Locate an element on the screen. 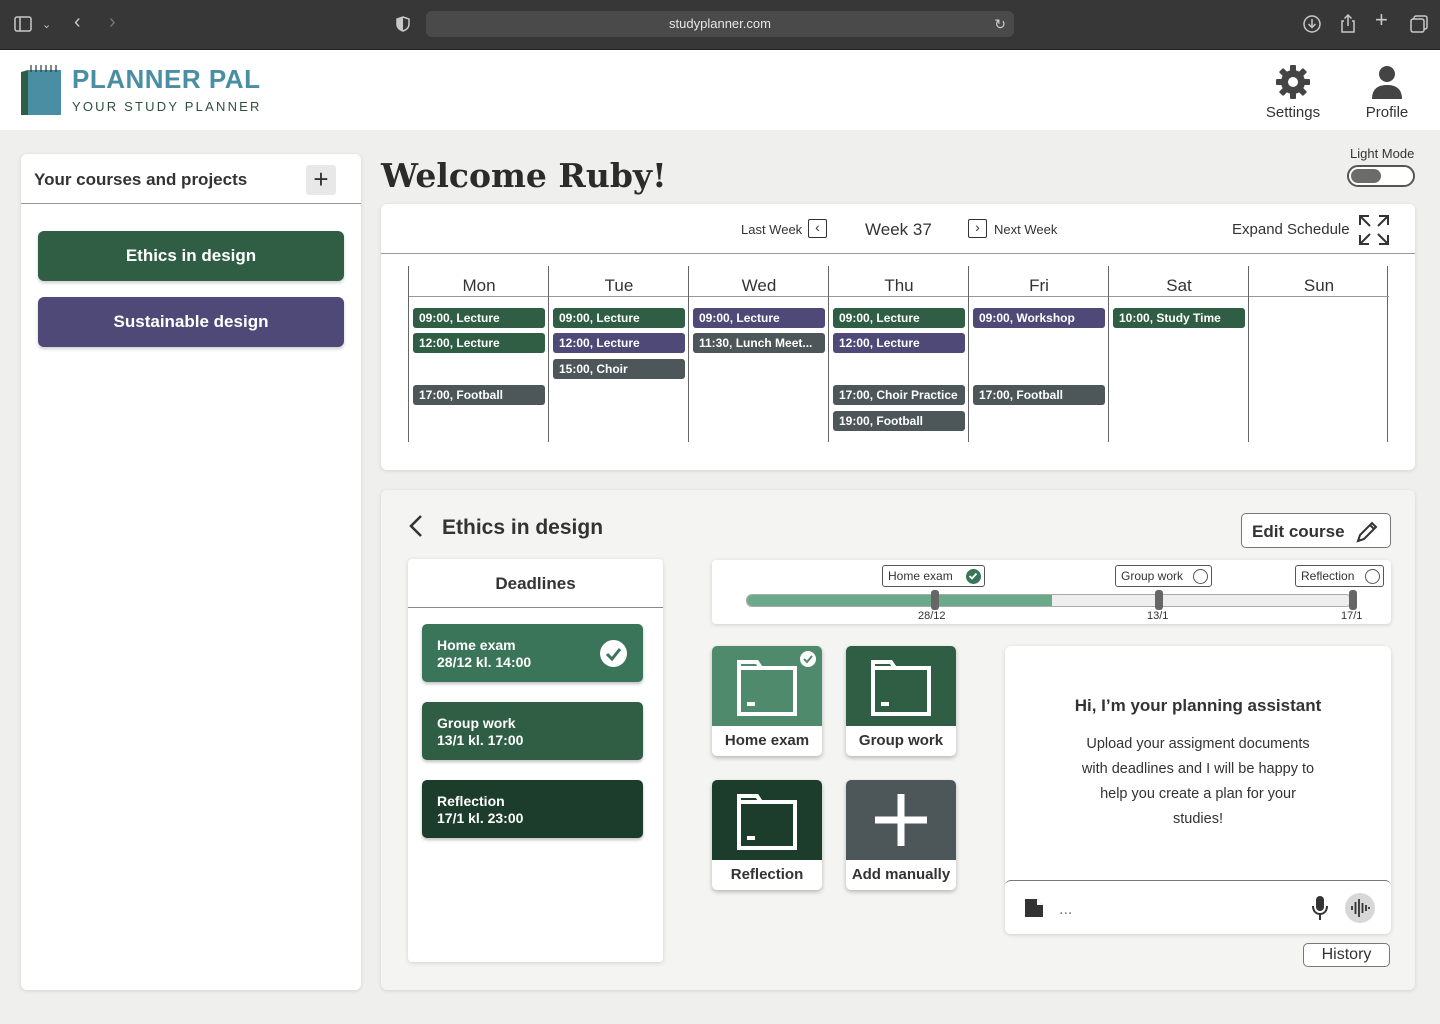  progress-fill is located at coordinates (900, 600).